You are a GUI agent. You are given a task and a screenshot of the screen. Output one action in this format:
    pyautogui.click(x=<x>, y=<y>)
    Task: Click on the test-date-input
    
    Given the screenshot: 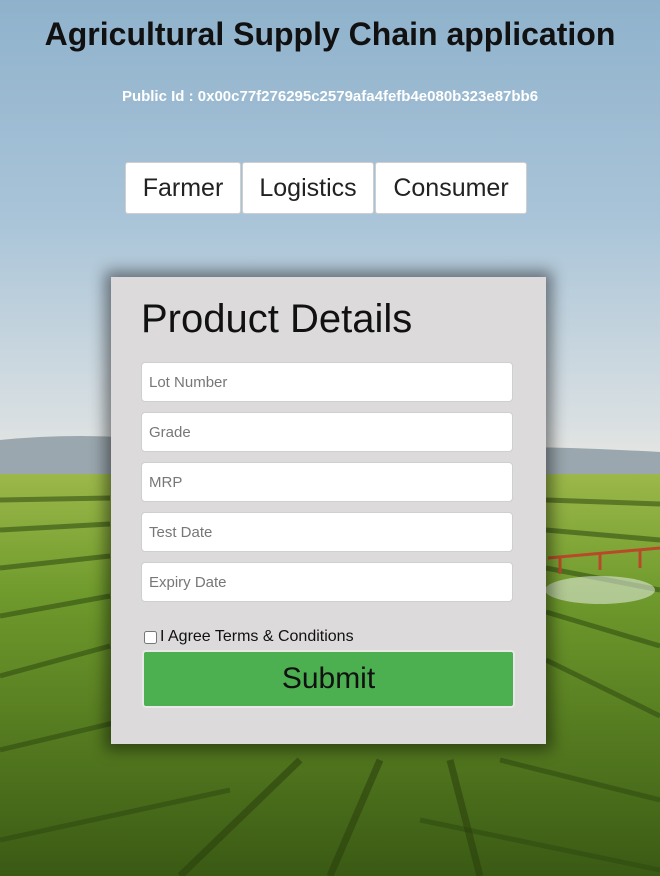 What is the action you would take?
    pyautogui.click(x=327, y=532)
    